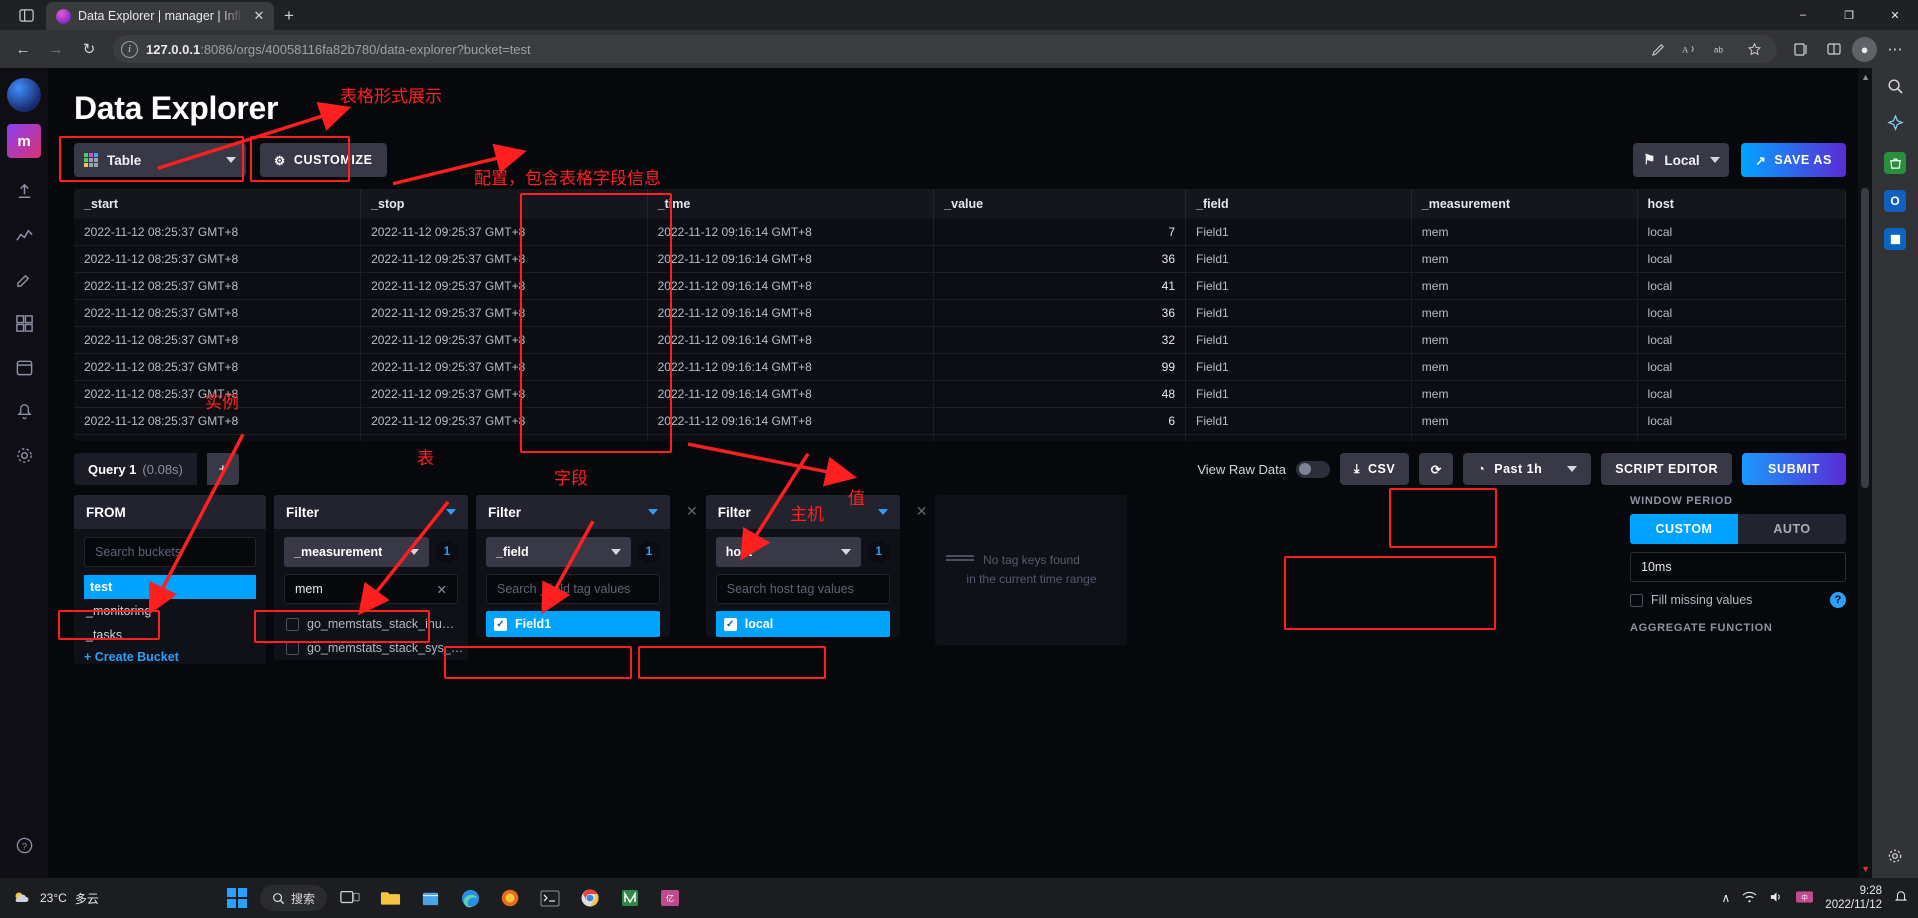  What do you see at coordinates (289, 16) in the screenshot?
I see `new-tab-button: +` at bounding box center [289, 16].